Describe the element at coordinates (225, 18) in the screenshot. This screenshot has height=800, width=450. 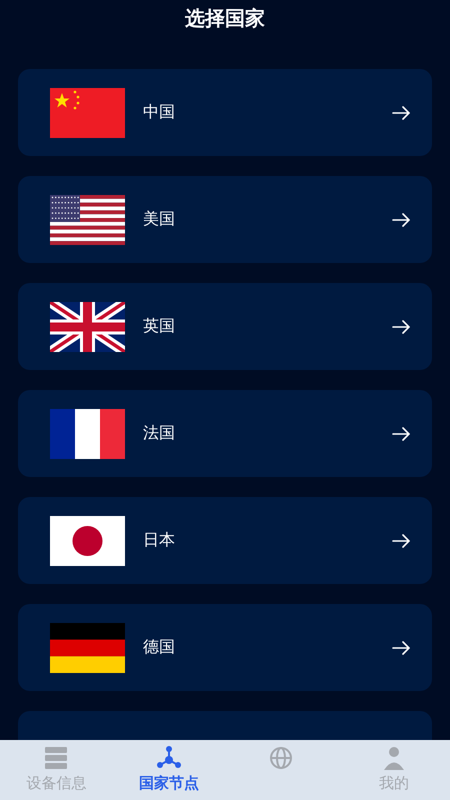
I see `page-title: 选择国家` at that location.